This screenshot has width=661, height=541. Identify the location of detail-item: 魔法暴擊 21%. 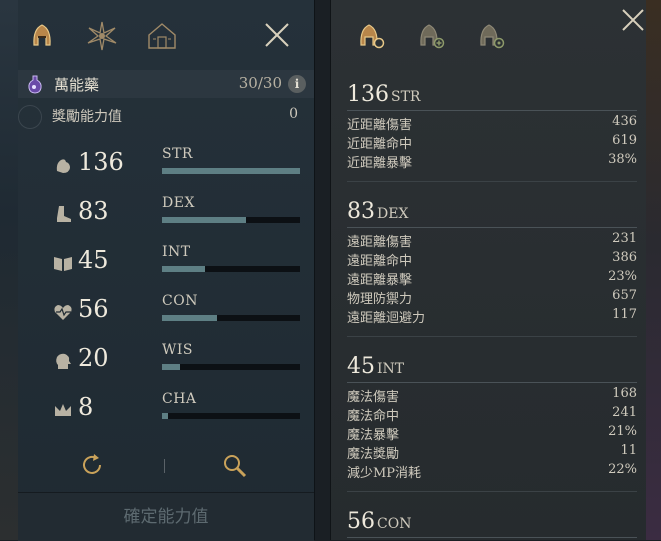
(492, 433).